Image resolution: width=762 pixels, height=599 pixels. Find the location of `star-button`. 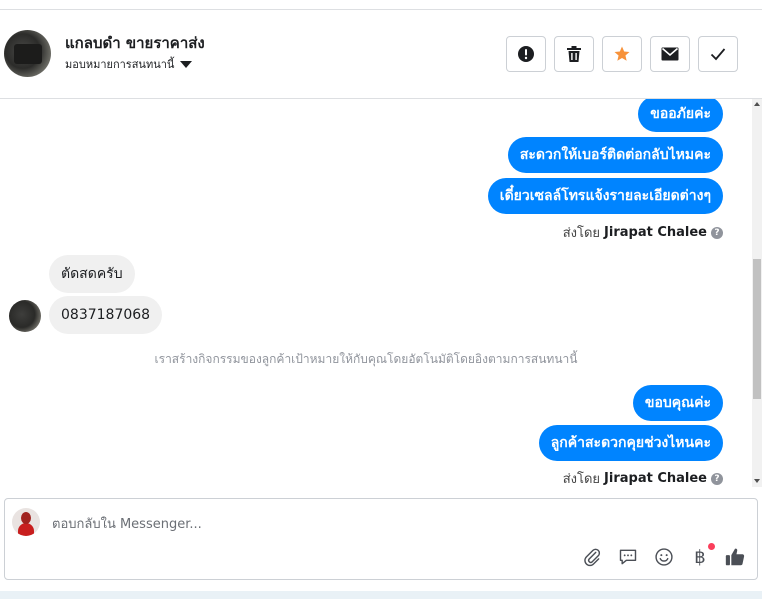

star-button is located at coordinates (622, 54).